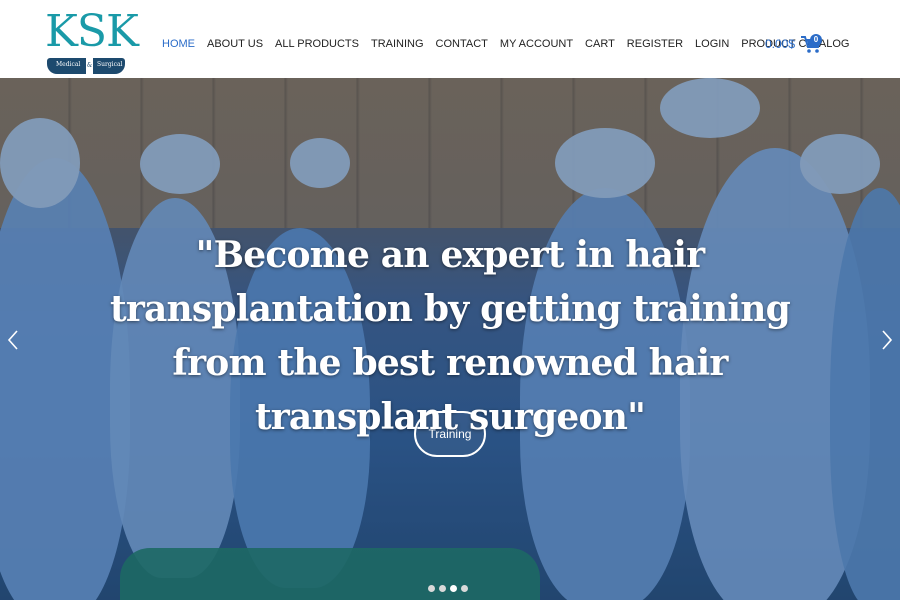  I want to click on logo-wordmark: KSK, so click(92, 31).